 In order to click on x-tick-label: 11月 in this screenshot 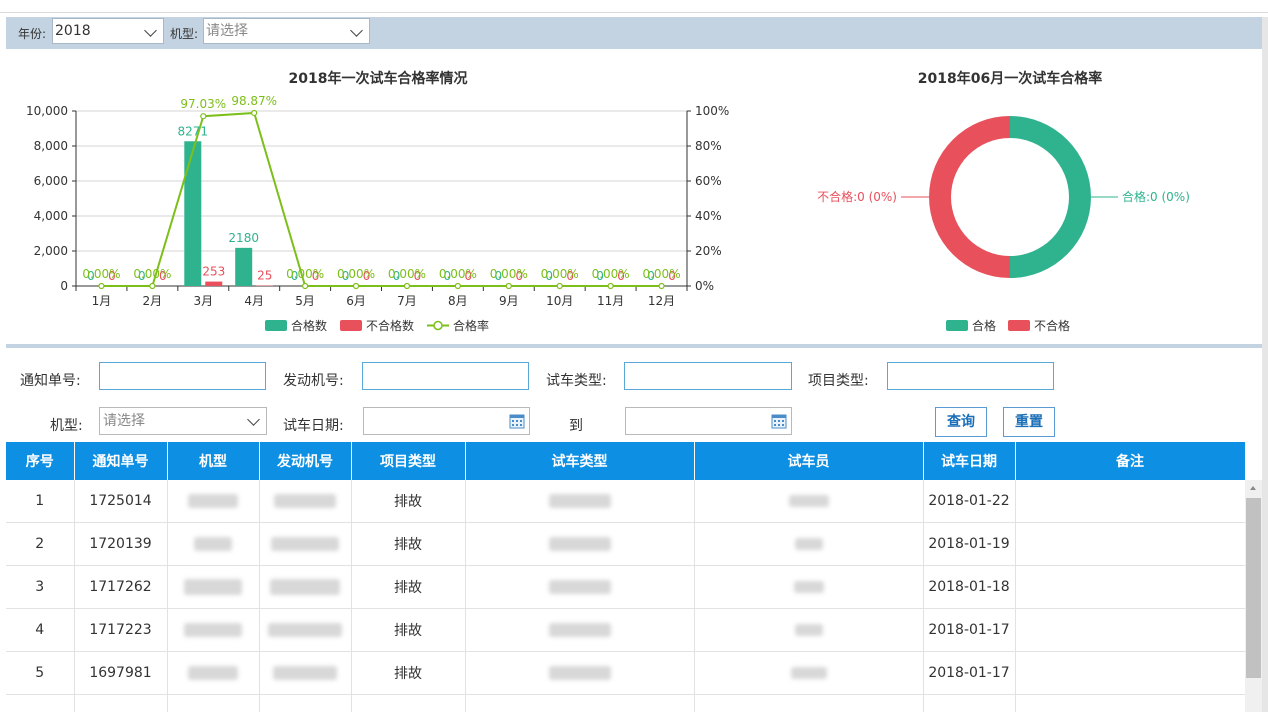, I will do `click(610, 301)`.